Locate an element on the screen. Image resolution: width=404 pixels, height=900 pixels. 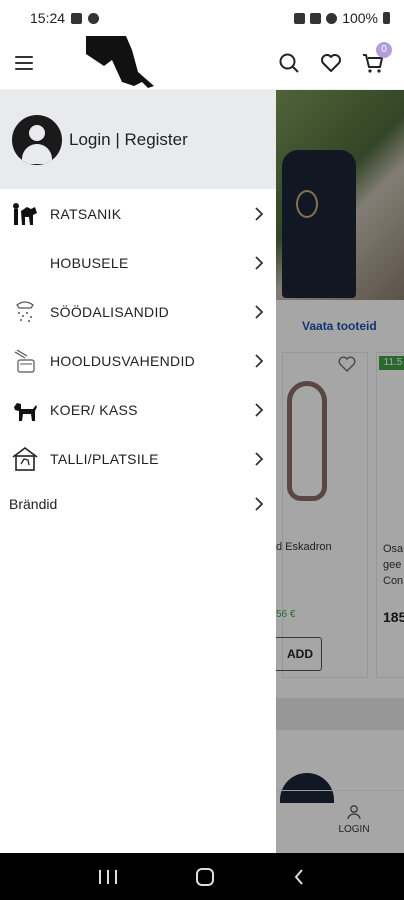
menu-item-label: TALLI/PLATSILE is located at coordinates (104, 458).